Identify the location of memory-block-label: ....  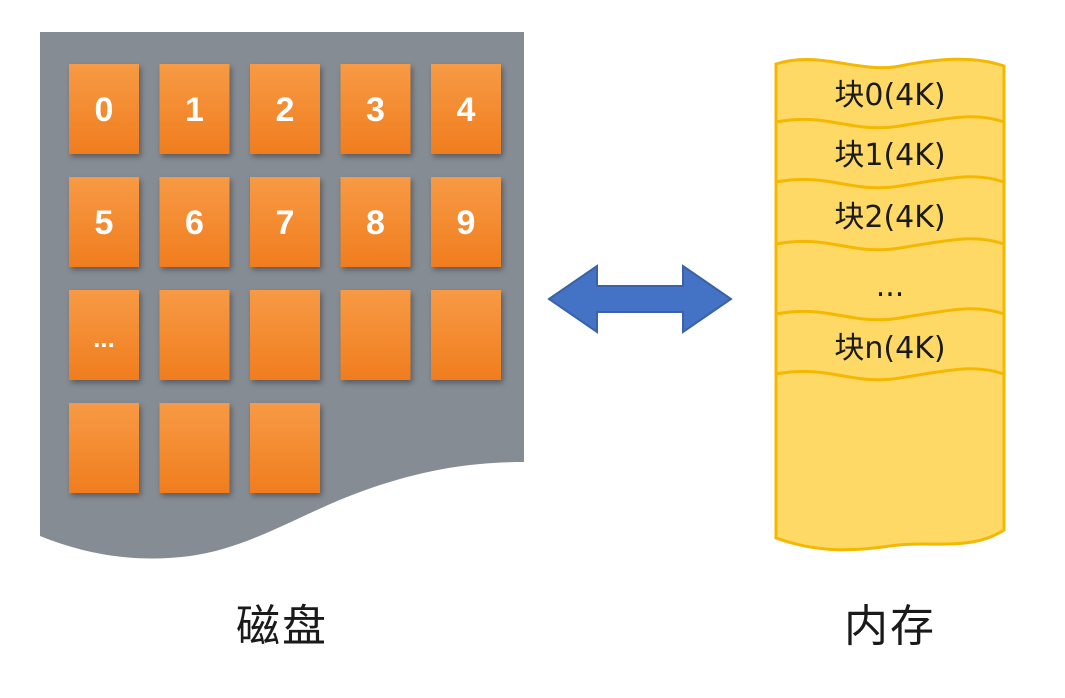
(890, 286).